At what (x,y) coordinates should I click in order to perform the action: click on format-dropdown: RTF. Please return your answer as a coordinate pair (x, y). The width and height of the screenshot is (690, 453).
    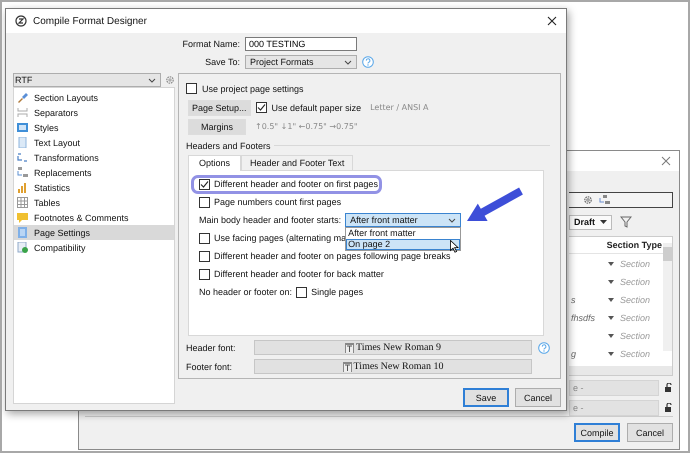
    Looking at the image, I should click on (87, 80).